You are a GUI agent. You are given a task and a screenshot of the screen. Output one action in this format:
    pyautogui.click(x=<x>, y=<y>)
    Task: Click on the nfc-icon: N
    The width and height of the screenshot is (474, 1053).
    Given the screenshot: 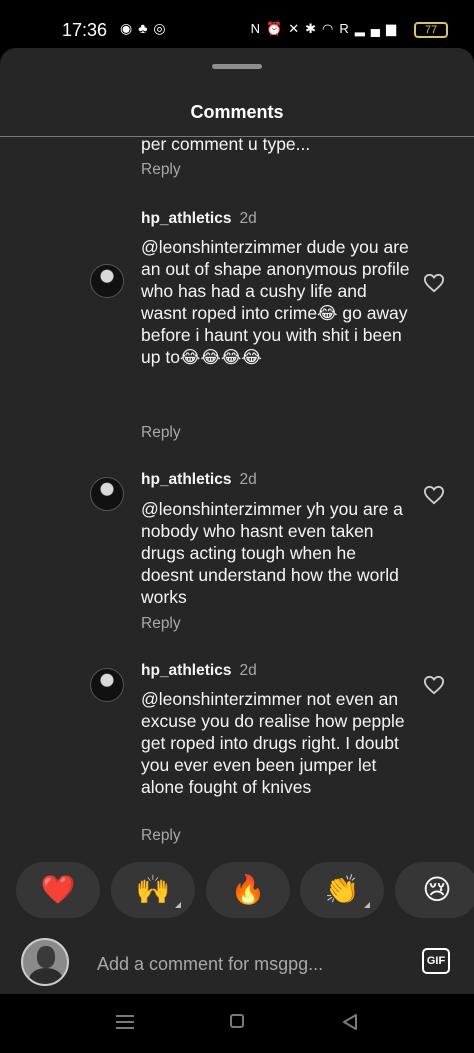 What is the action you would take?
    pyautogui.click(x=258, y=28)
    